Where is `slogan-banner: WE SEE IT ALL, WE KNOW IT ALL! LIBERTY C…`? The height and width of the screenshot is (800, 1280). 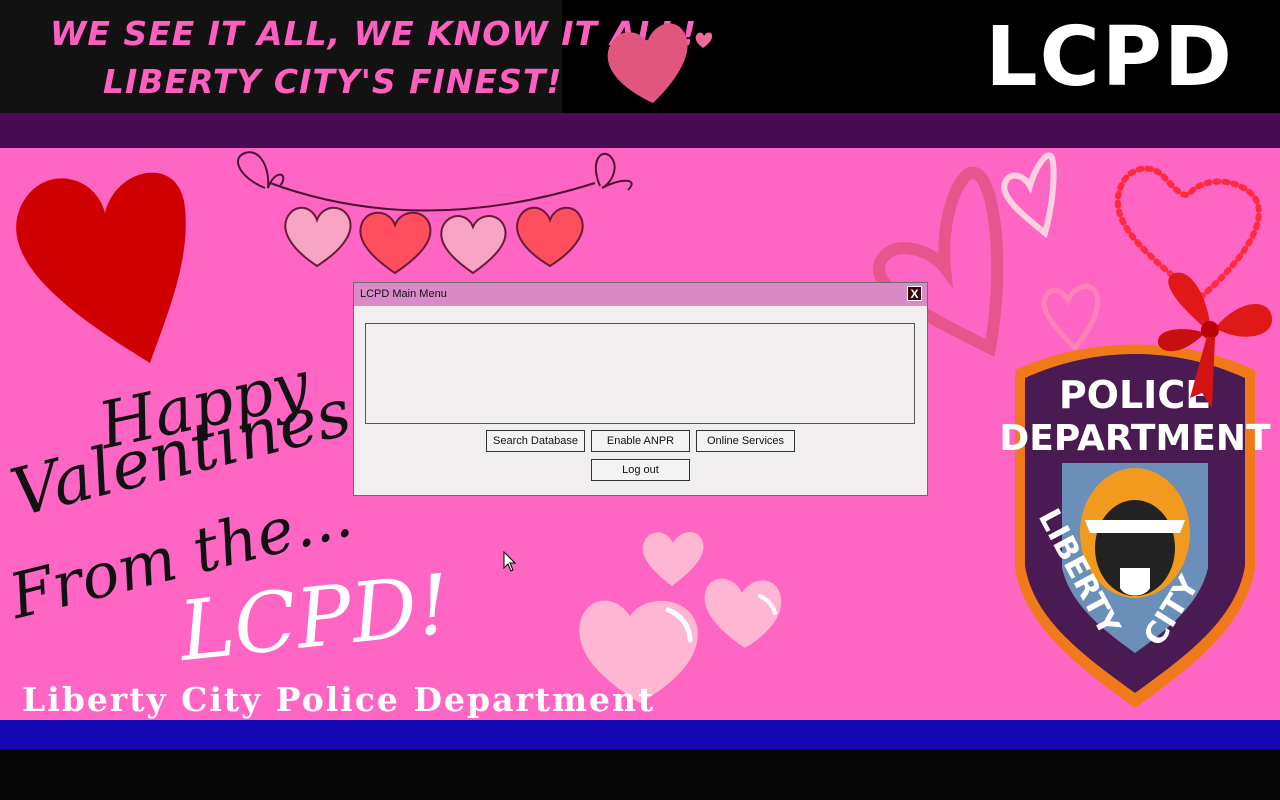 slogan-banner: WE SEE IT ALL, WE KNOW IT ALL! LIBERTY C… is located at coordinates (348, 56).